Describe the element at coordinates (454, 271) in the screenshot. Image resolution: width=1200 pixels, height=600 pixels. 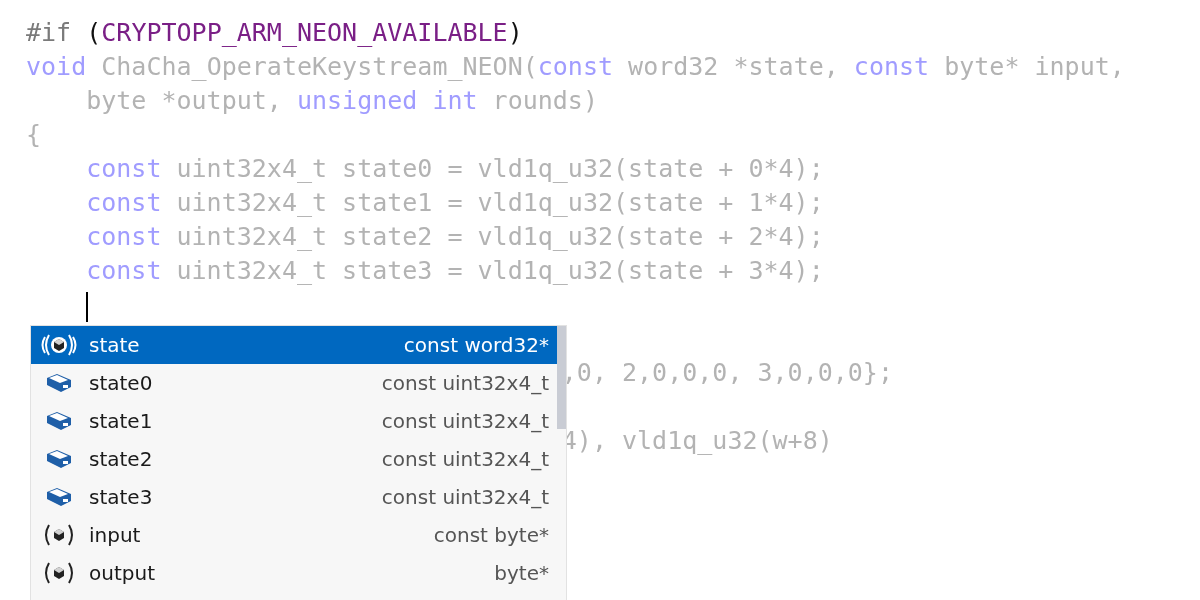
I see `code-line: const uint32x4_t state3 = vld1q_u32(state + 3*4);` at that location.